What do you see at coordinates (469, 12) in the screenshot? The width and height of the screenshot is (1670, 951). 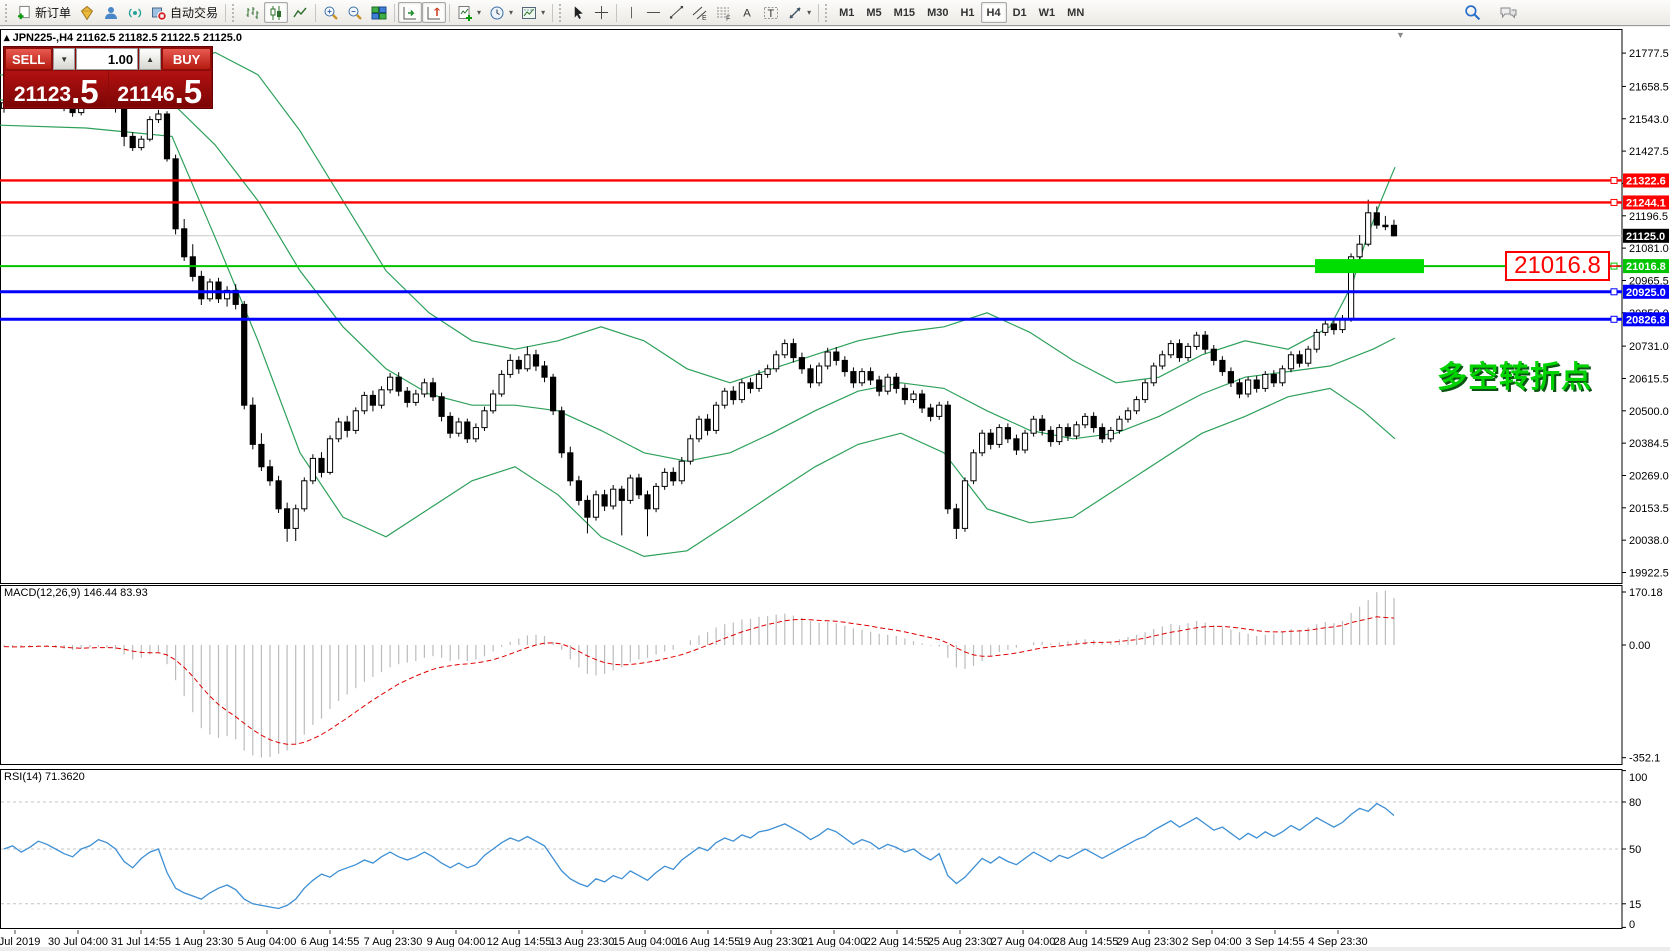 I see `indicators-button: ▾` at bounding box center [469, 12].